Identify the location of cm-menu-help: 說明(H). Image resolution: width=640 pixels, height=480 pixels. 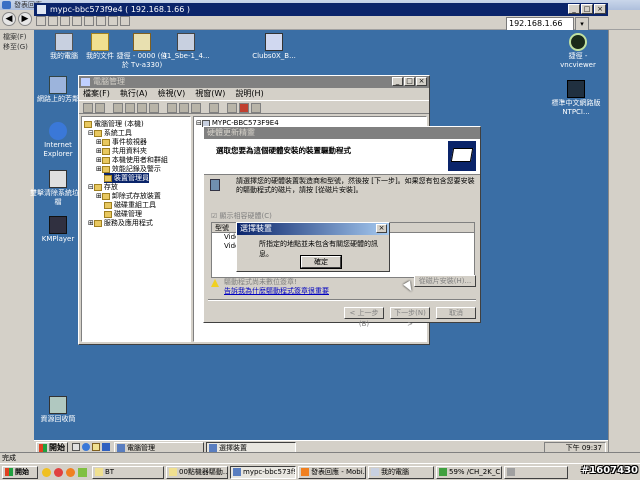
(249, 94).